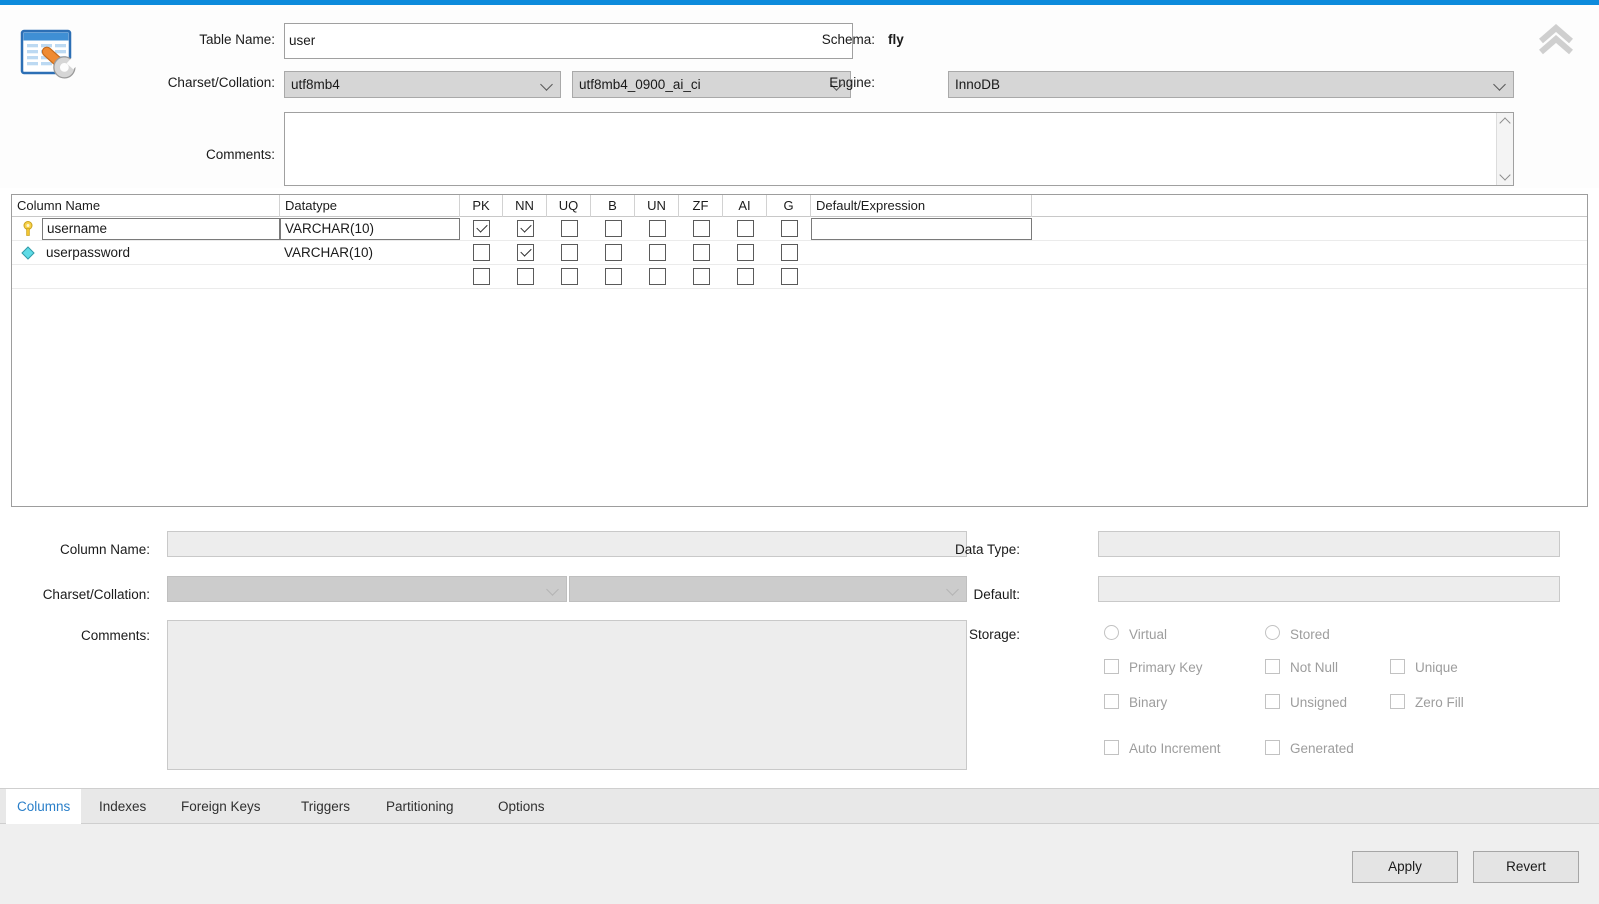 The width and height of the screenshot is (1599, 904). Describe the element at coordinates (1166, 667) in the screenshot. I see `primary-key-label: Primary Key` at that location.